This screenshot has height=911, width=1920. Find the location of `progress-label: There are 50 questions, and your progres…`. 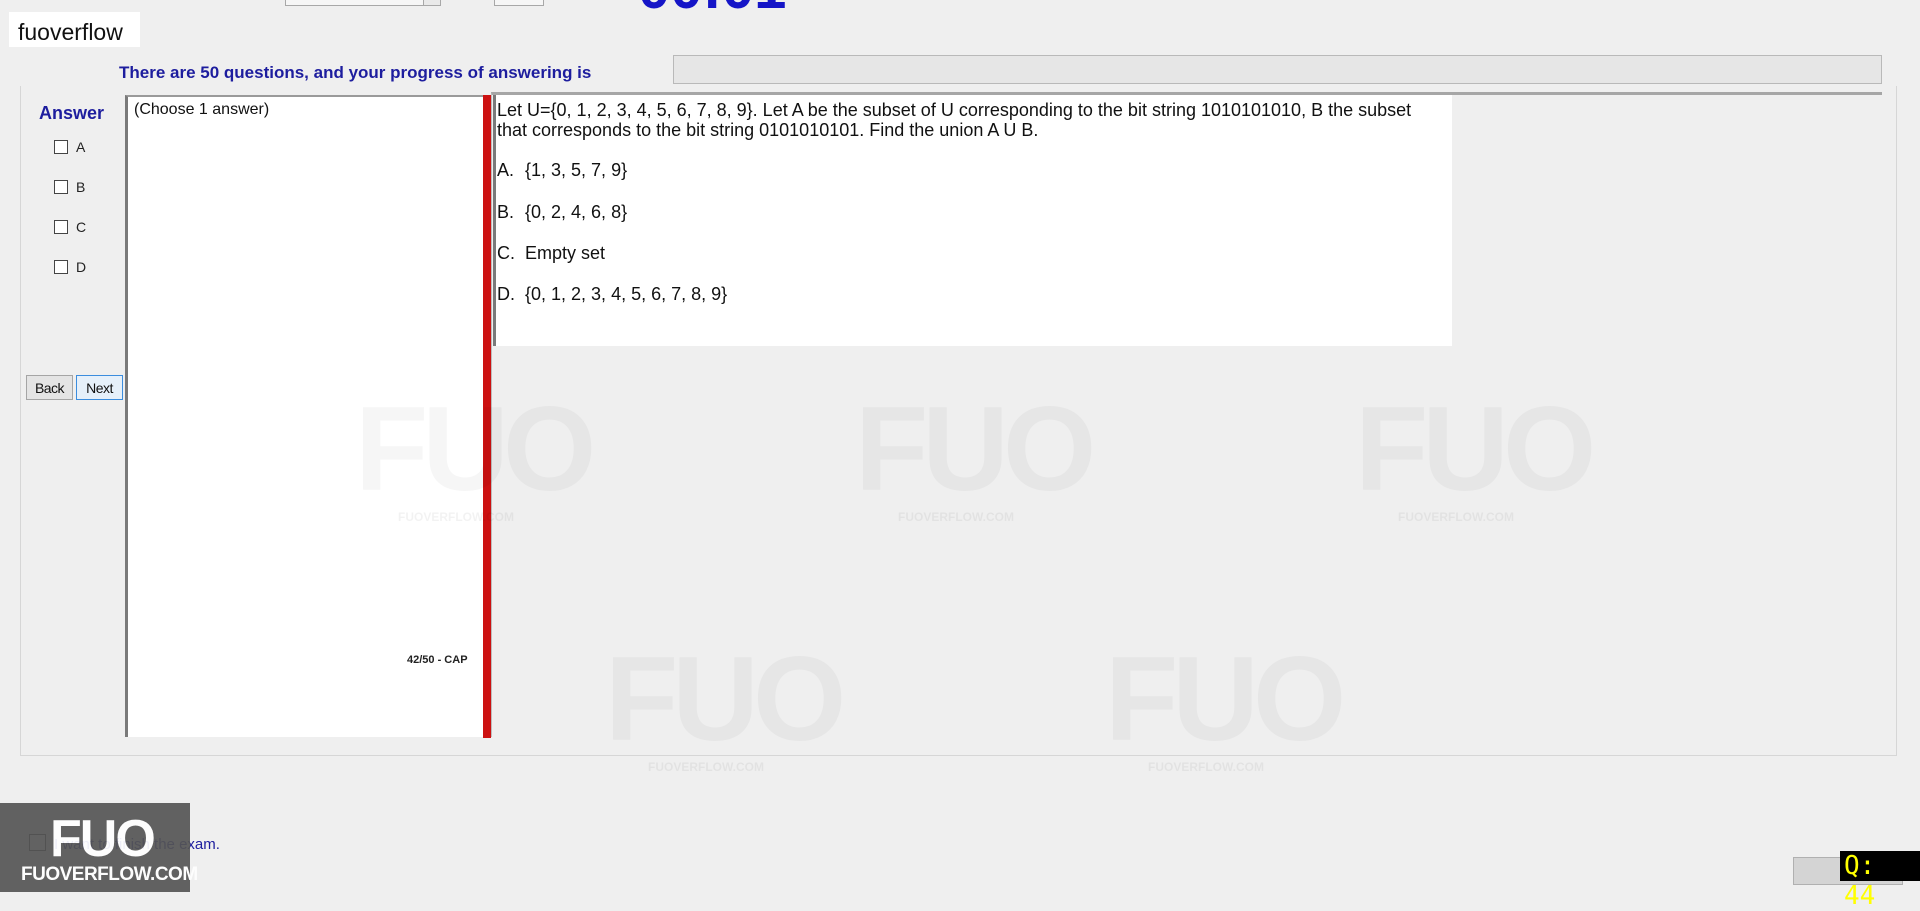

progress-label: There are 50 questions, and your progres… is located at coordinates (355, 72).